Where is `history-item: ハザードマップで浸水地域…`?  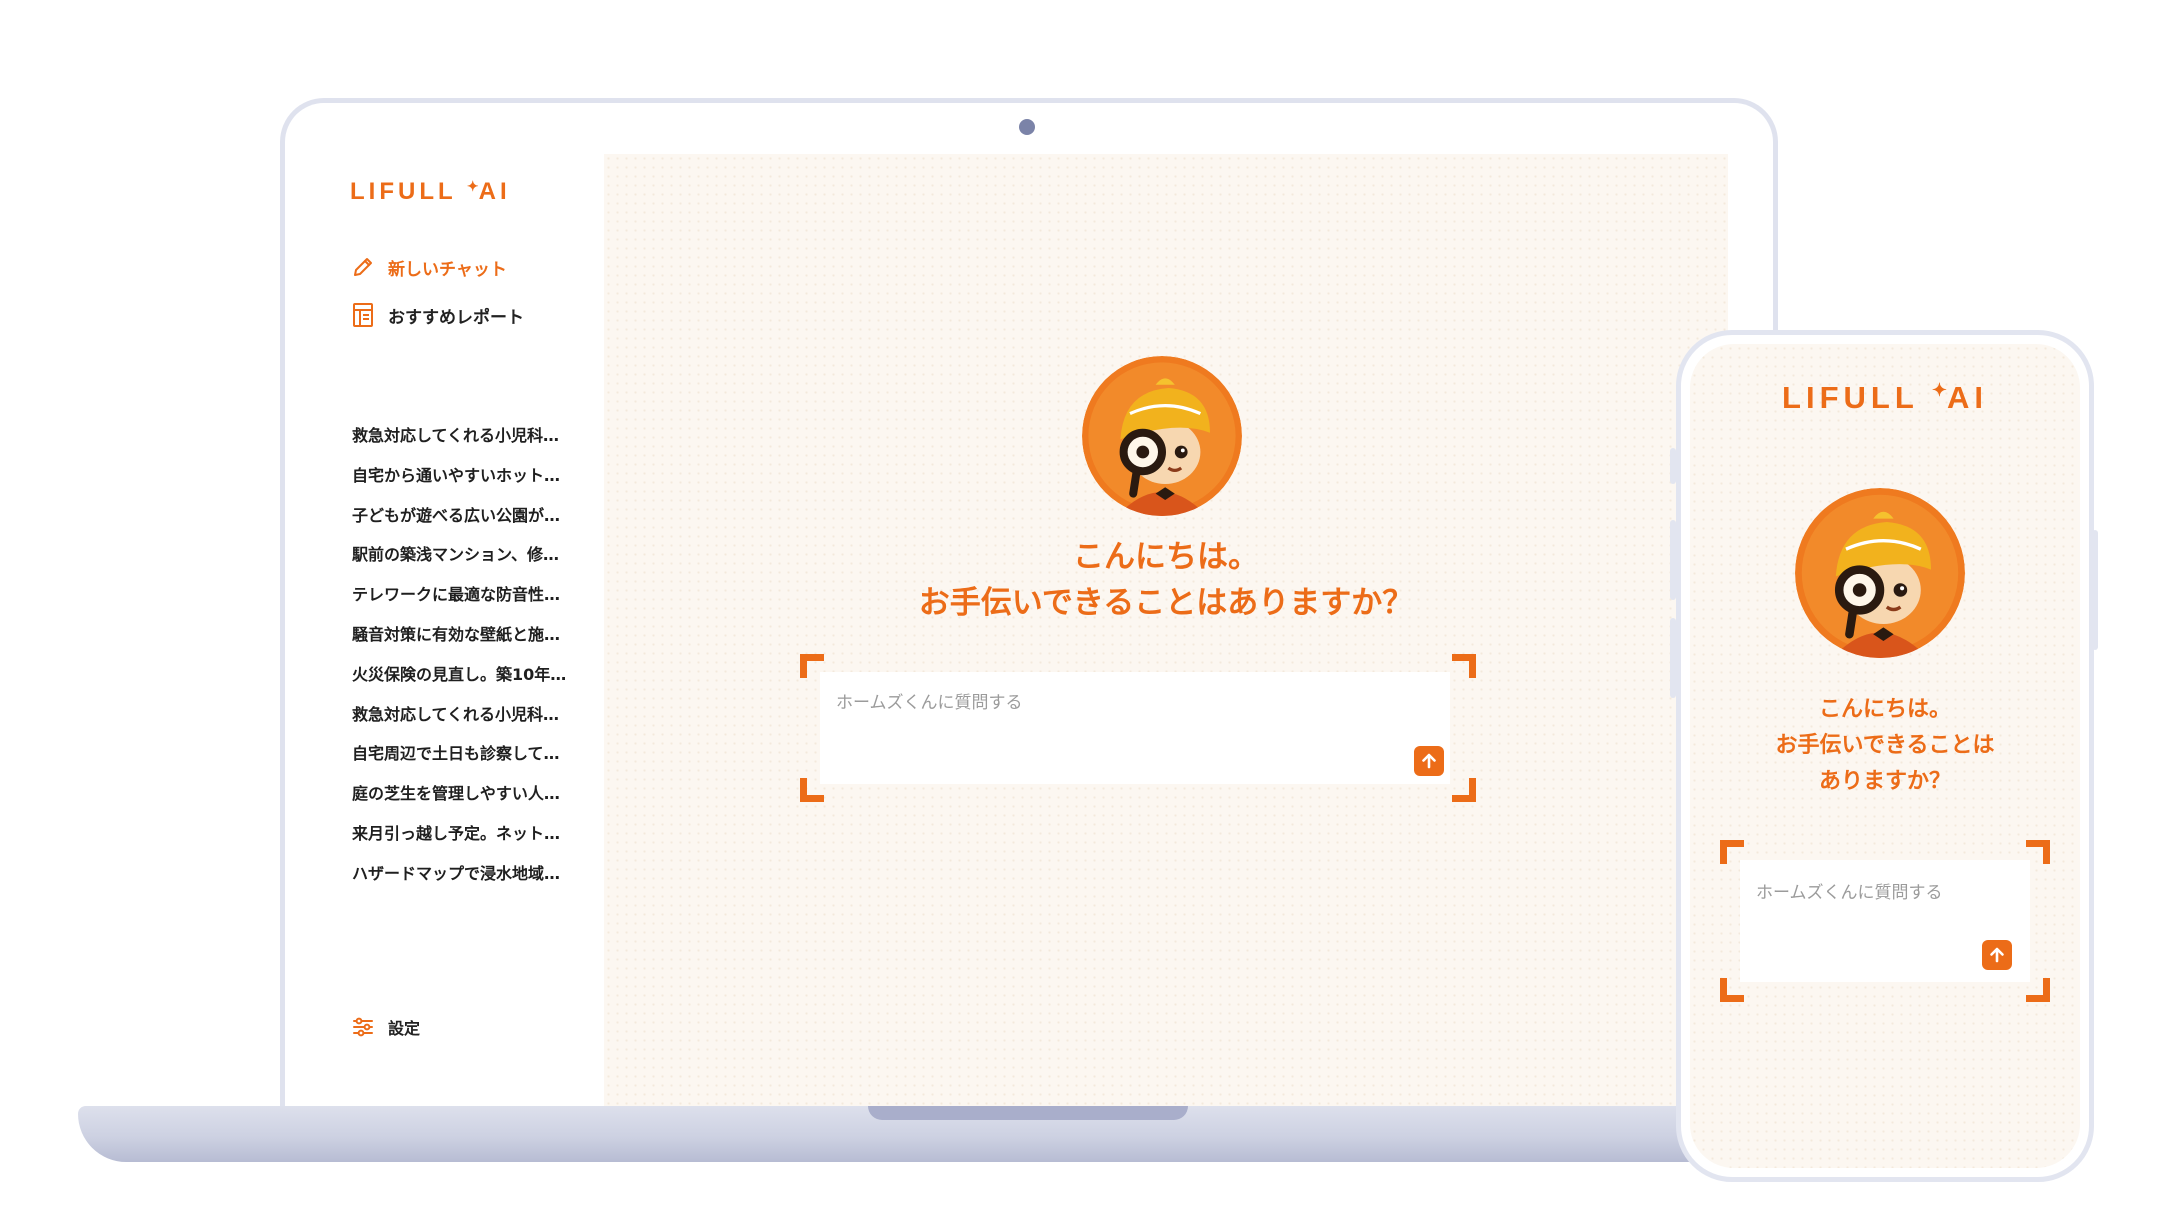 history-item: ハザードマップで浸水地域… is located at coordinates (472, 874).